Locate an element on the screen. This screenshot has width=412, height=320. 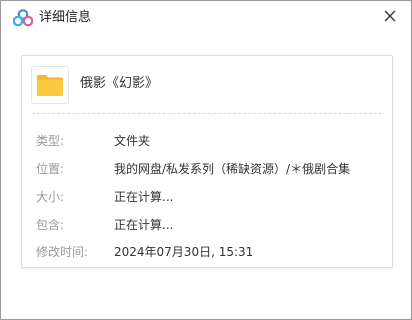
title-bar: 详细信息 is located at coordinates (206, 18).